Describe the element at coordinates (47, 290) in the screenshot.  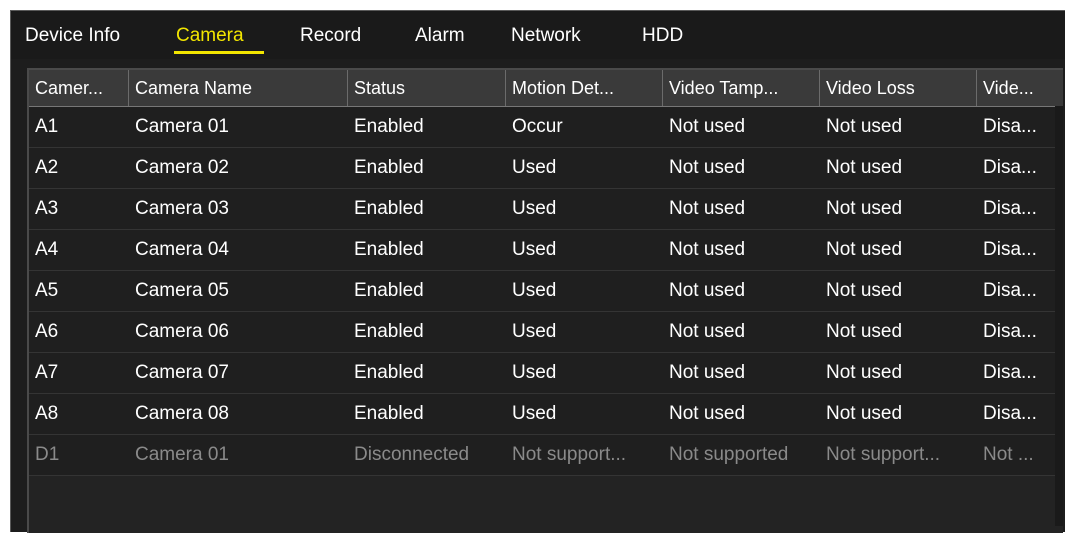
I see `cell-camera-no: A5` at that location.